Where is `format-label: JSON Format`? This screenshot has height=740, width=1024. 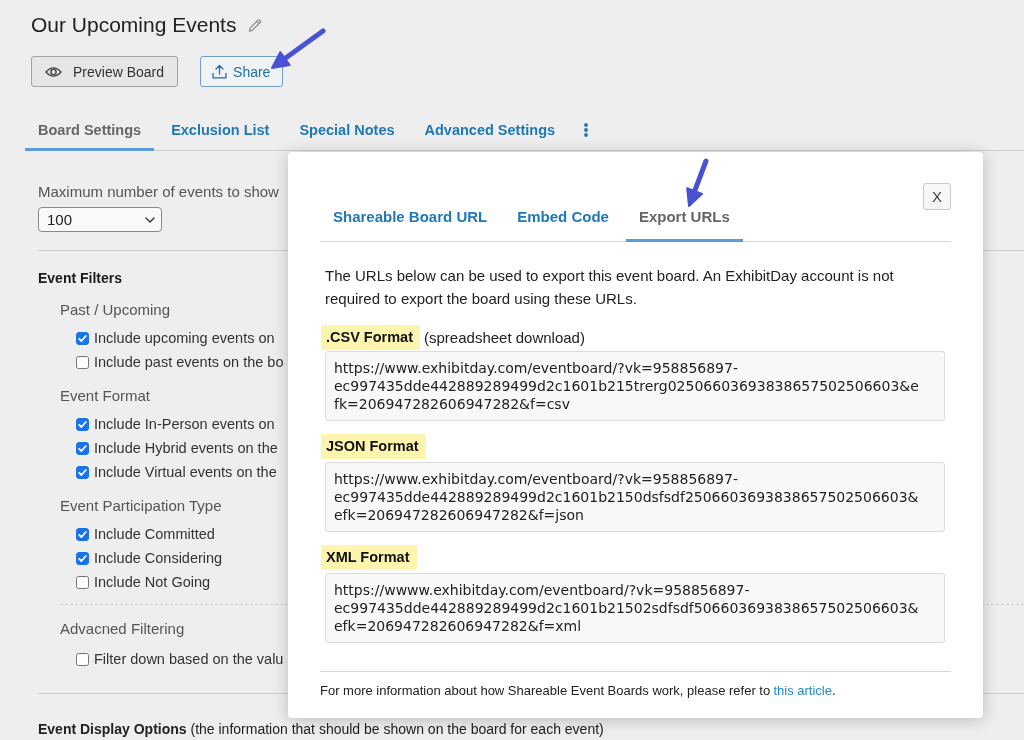 format-label: JSON Format is located at coordinates (373, 446).